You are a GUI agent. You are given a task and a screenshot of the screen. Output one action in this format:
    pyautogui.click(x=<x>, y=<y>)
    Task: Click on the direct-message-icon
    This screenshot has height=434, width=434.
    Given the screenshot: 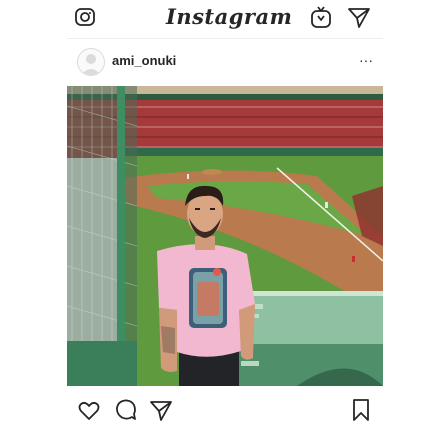 What is the action you would take?
    pyautogui.click(x=359, y=17)
    